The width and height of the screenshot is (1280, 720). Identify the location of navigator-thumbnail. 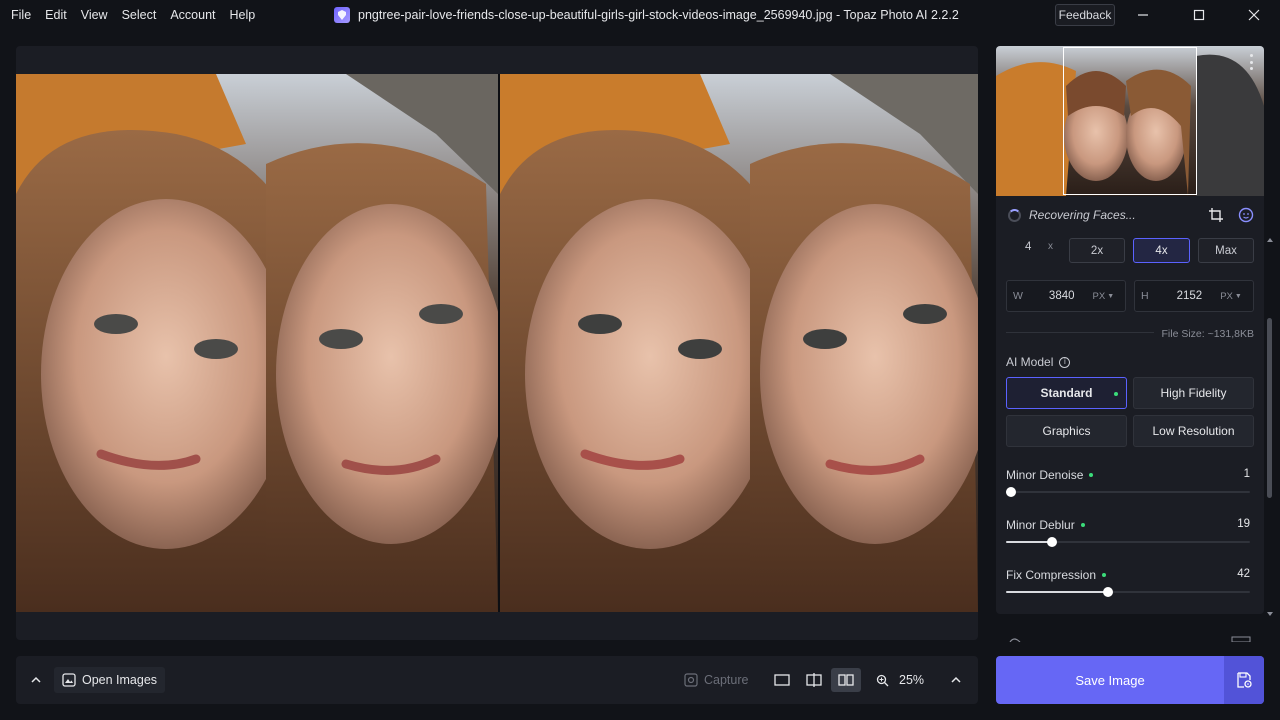
(1130, 121).